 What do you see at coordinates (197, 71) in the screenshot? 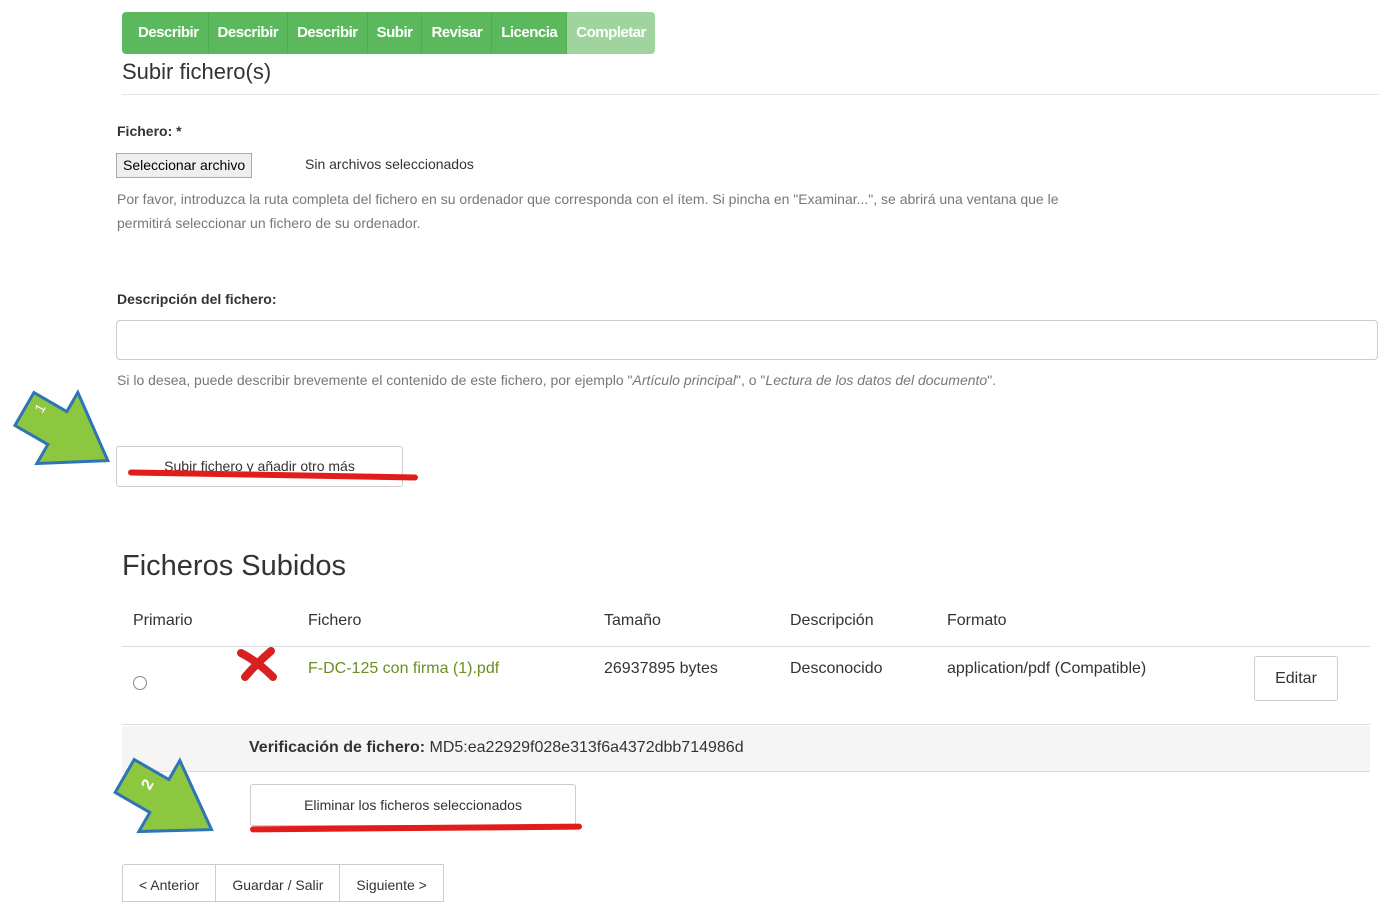
I see `page-title: Subir fichero(s)` at bounding box center [197, 71].